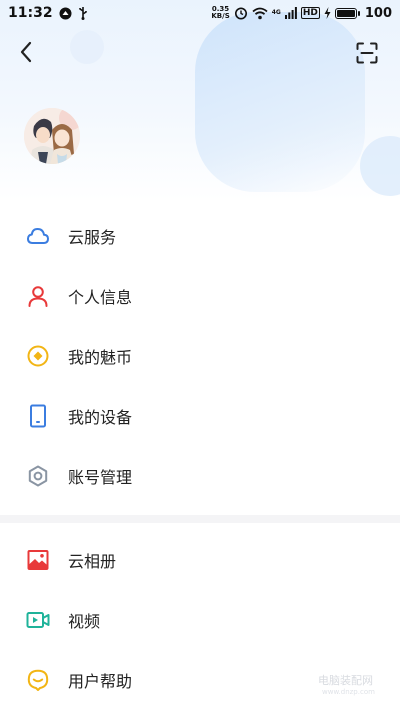 This screenshot has width=400, height=711. What do you see at coordinates (200, 560) in the screenshot?
I see `menu-item-cloud-album: 云相册` at bounding box center [200, 560].